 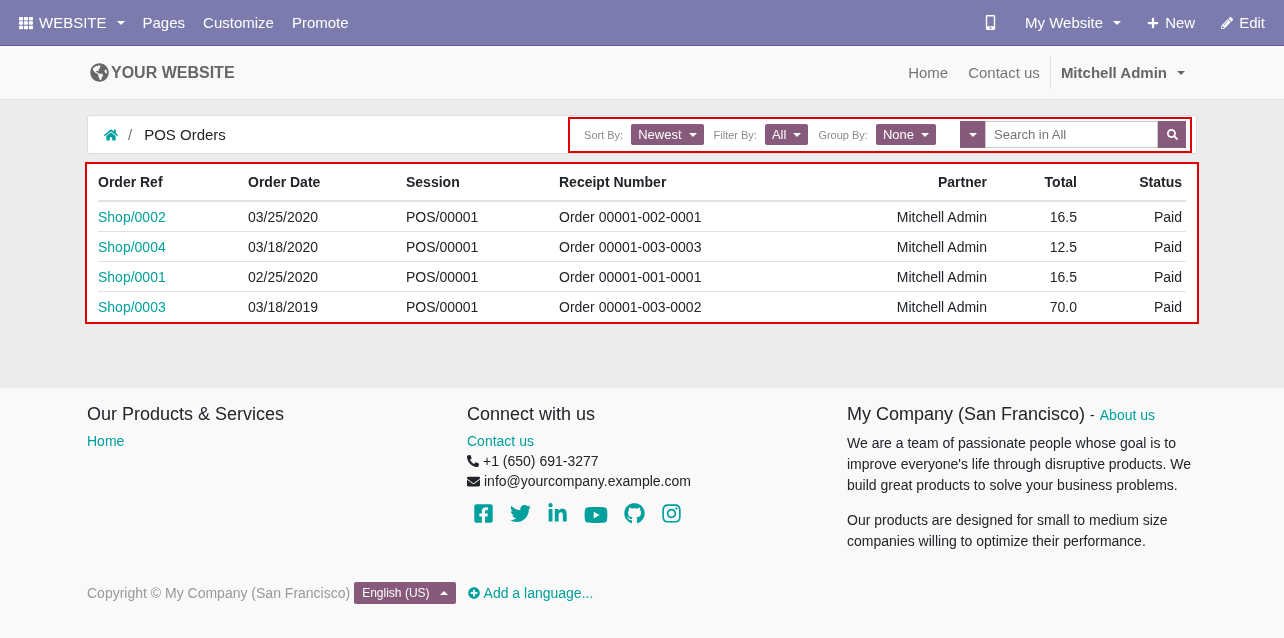 What do you see at coordinates (284, 216) in the screenshot?
I see `table-cell-text: 03/25/2020` at bounding box center [284, 216].